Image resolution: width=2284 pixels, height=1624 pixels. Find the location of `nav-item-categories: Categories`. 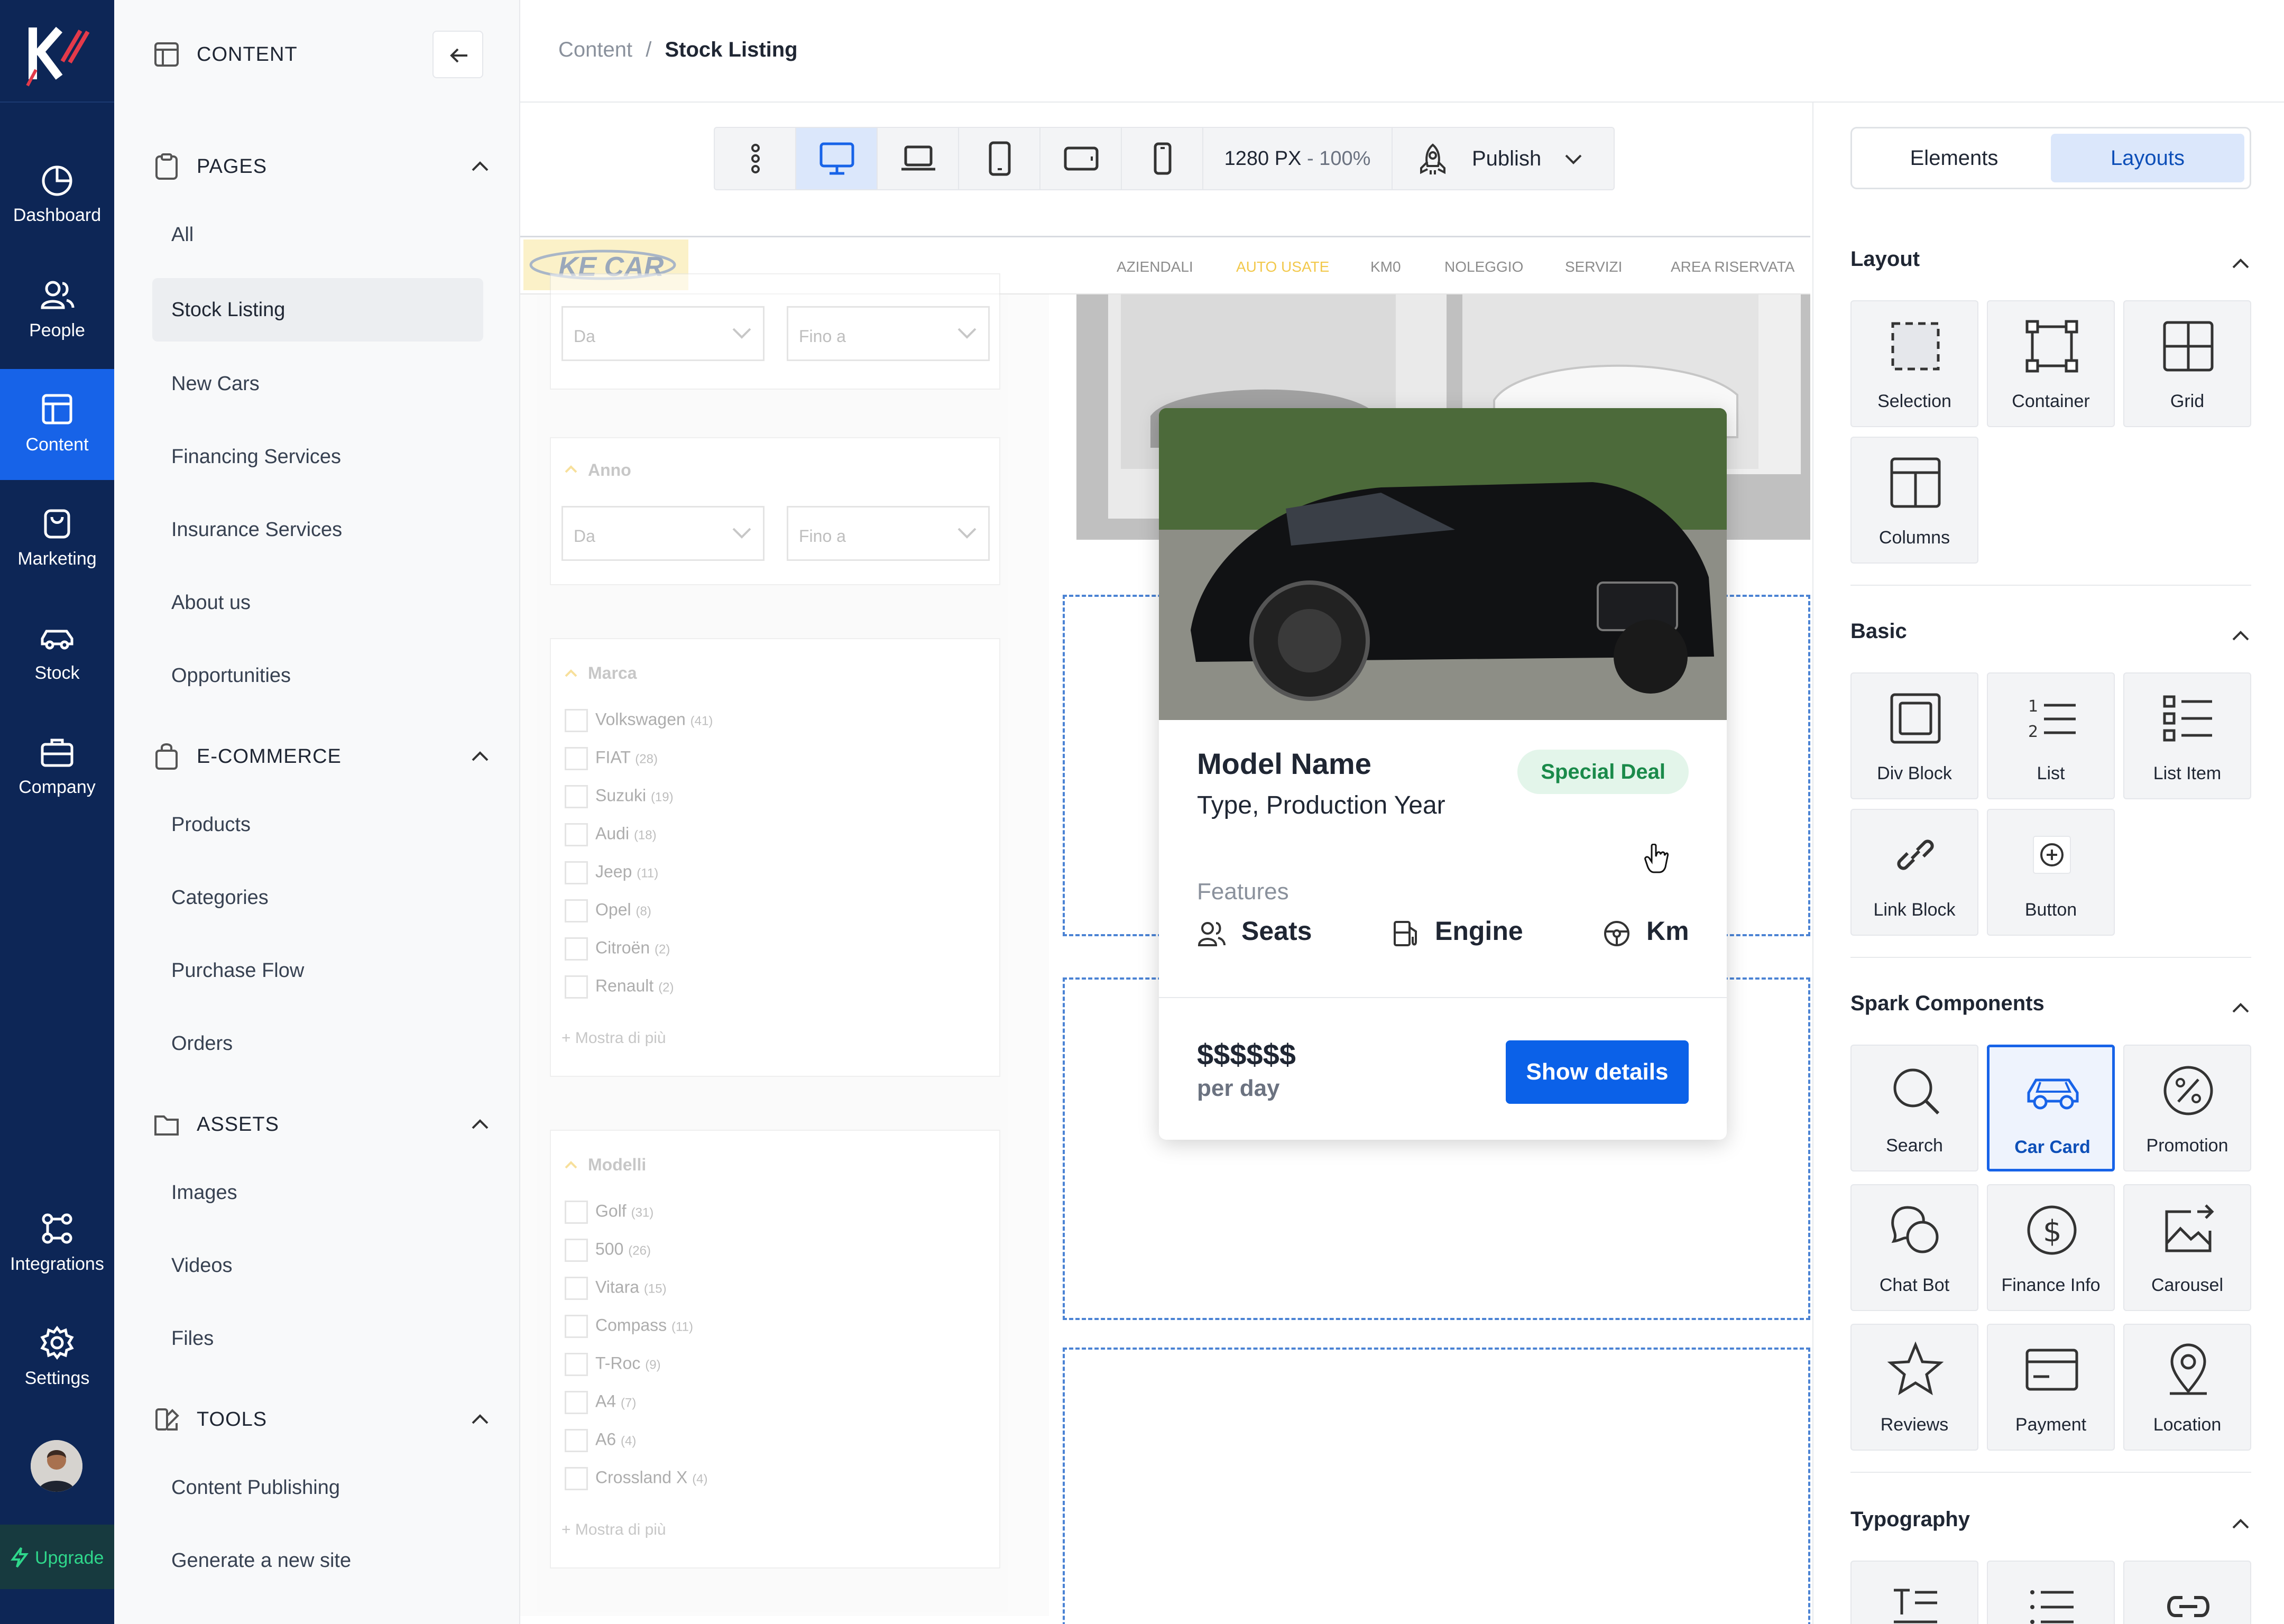

nav-item-categories: Categories is located at coordinates (317, 897).